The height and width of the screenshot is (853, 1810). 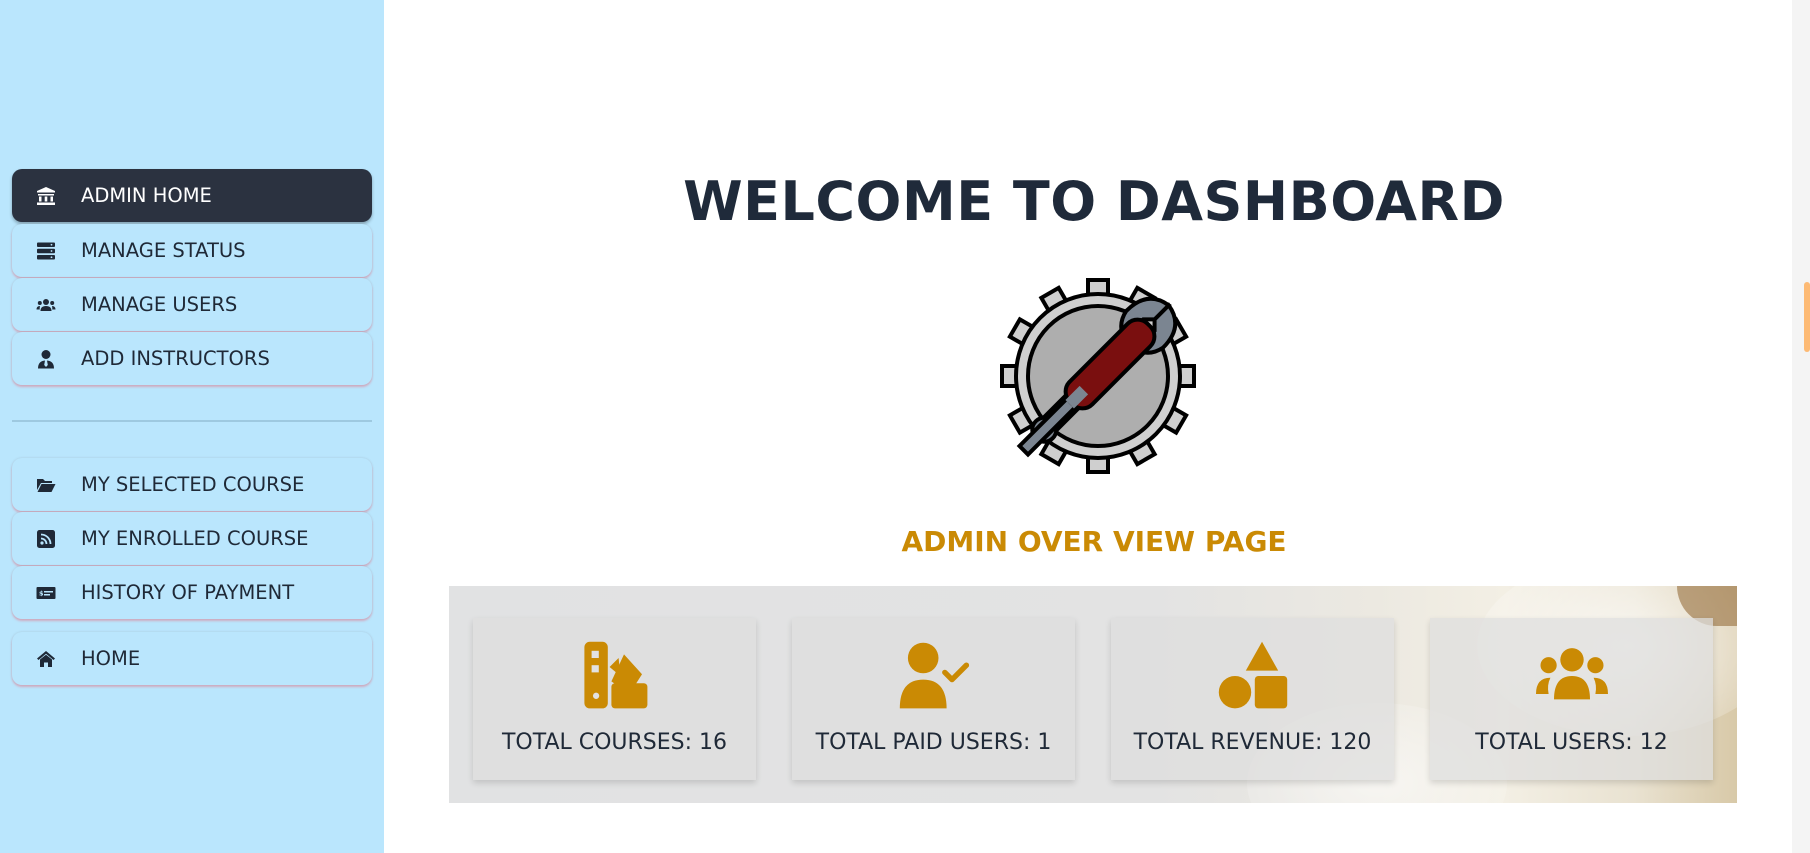 I want to click on sidebar-item-label: HOME, so click(x=111, y=658).